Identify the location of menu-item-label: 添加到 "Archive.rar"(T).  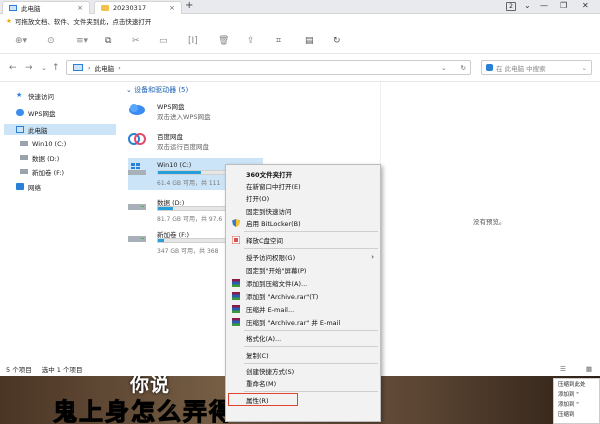
(282, 297).